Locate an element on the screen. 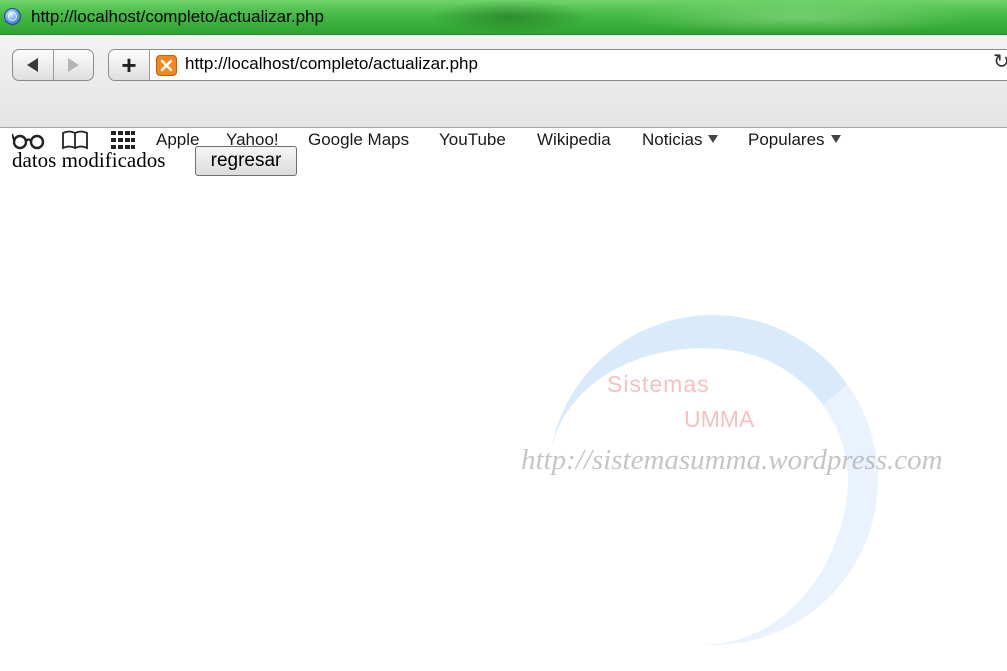  bookmark-folder-populares: Populares is located at coordinates (794, 140).